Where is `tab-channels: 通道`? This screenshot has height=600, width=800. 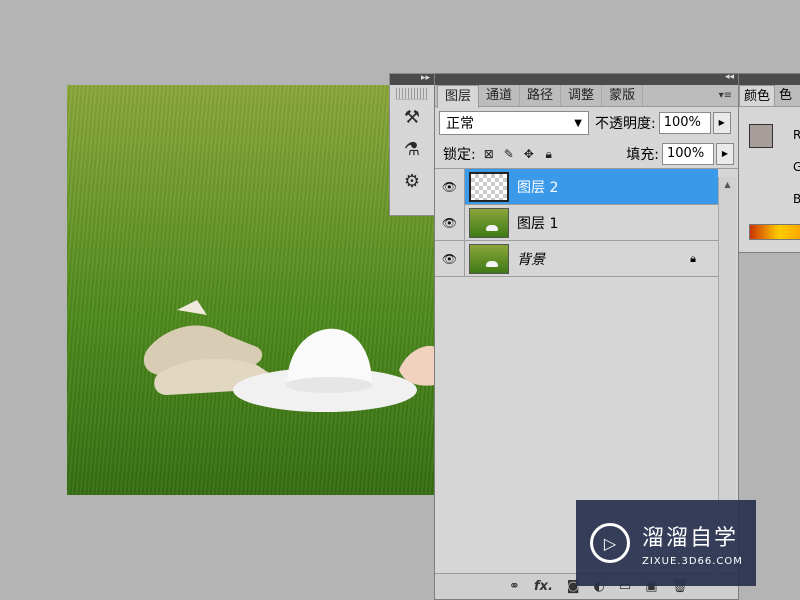 tab-channels: 通道 is located at coordinates (499, 95).